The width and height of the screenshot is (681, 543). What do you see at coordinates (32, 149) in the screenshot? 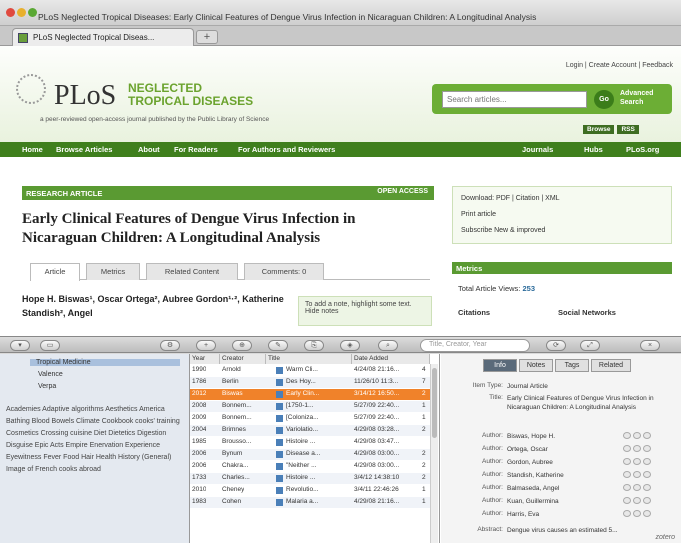
I see `nav-home: Home` at bounding box center [32, 149].